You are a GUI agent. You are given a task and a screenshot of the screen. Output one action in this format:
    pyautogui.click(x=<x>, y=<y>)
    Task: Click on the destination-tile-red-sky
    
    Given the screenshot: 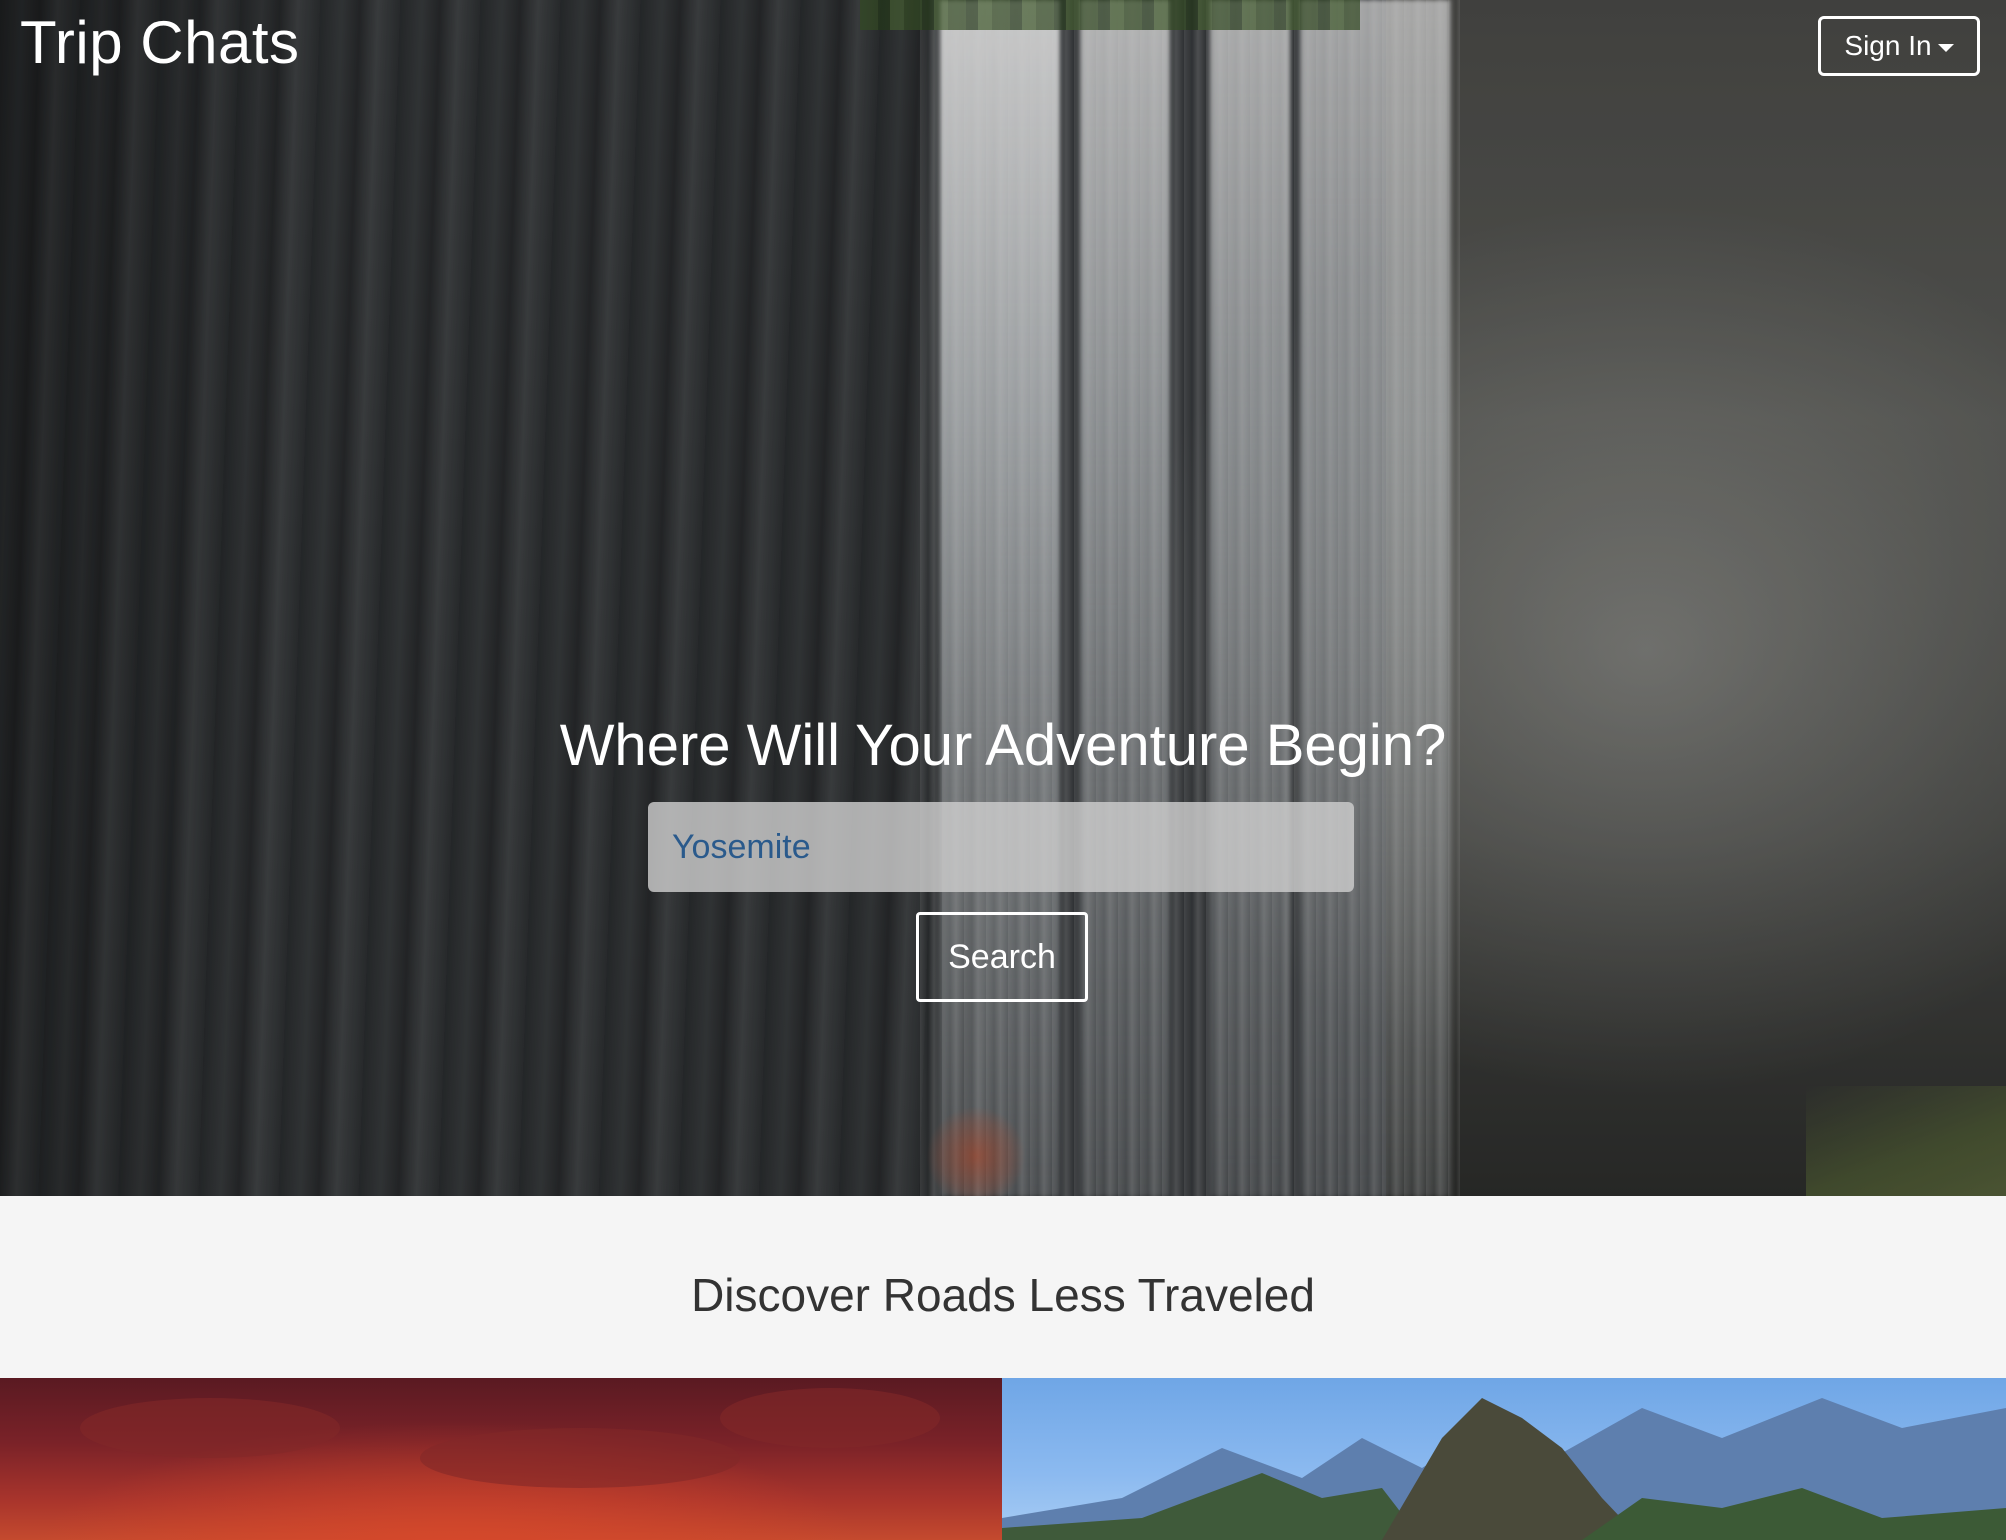 What is the action you would take?
    pyautogui.click(x=501, y=1459)
    